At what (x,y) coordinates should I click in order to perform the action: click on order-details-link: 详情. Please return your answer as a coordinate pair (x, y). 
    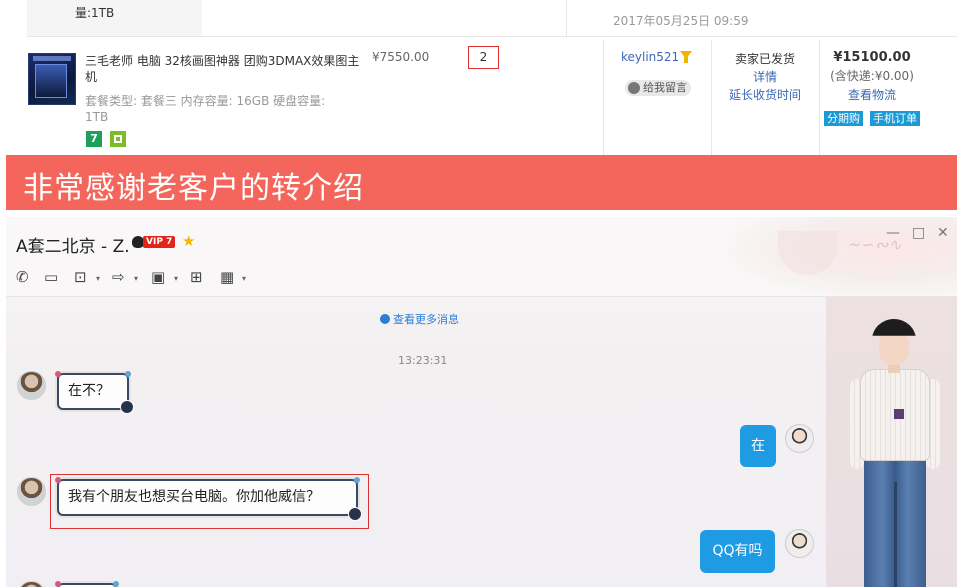
    Looking at the image, I should click on (765, 77).